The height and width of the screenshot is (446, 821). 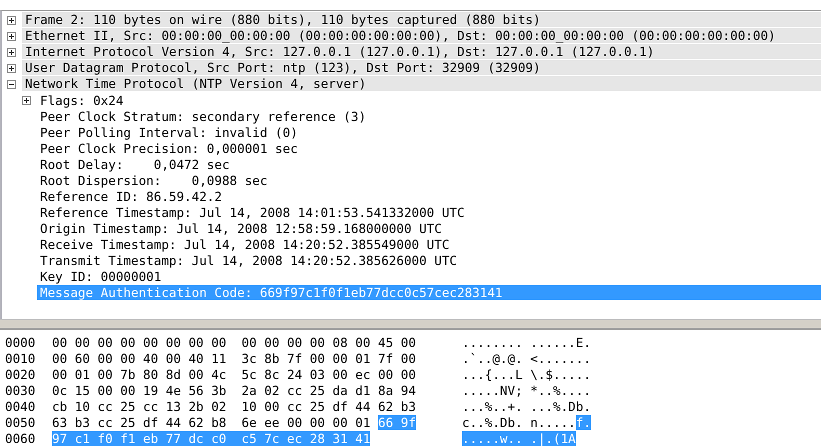 I want to click on hex-bytes: 66 9f, so click(x=397, y=422).